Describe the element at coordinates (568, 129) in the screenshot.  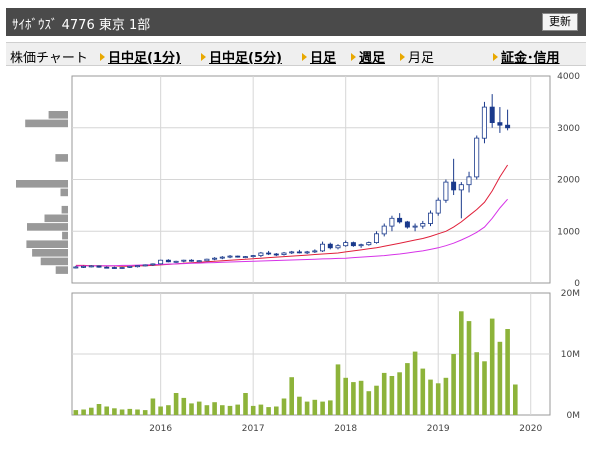
I see `price-tick-label: 3000` at that location.